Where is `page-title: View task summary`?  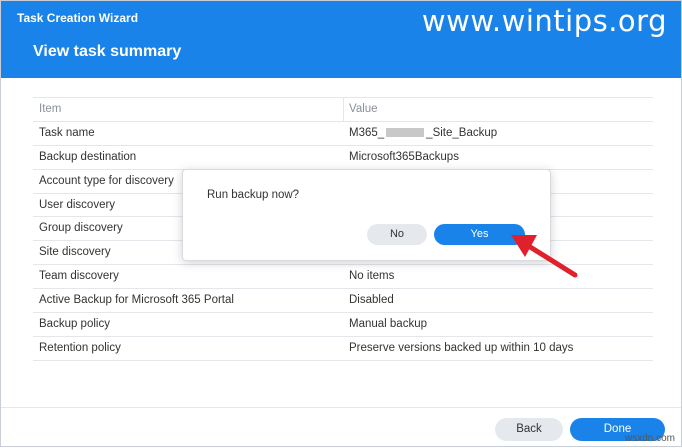
page-title: View task summary is located at coordinates (107, 51).